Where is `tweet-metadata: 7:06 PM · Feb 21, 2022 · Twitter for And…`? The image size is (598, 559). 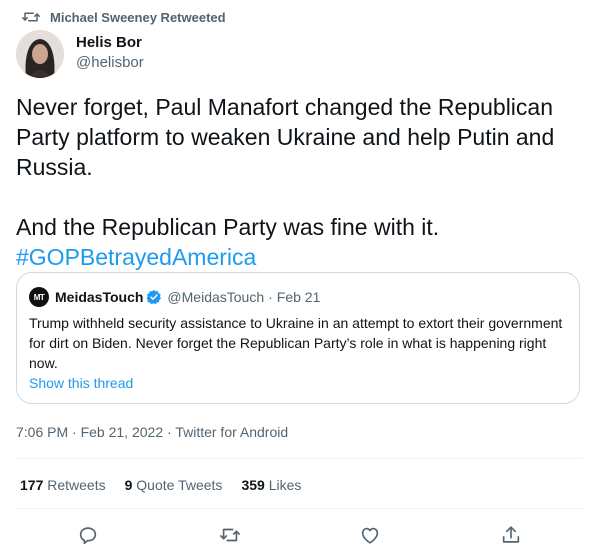 tweet-metadata: 7:06 PM · Feb 21, 2022 · Twitter for And… is located at coordinates (152, 432).